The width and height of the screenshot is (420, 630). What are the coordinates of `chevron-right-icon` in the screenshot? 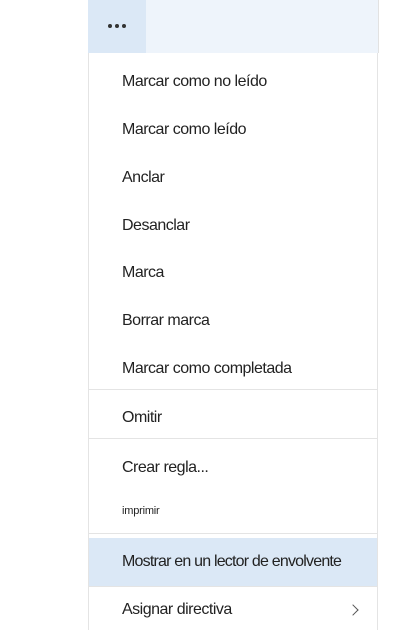 It's located at (353, 610).